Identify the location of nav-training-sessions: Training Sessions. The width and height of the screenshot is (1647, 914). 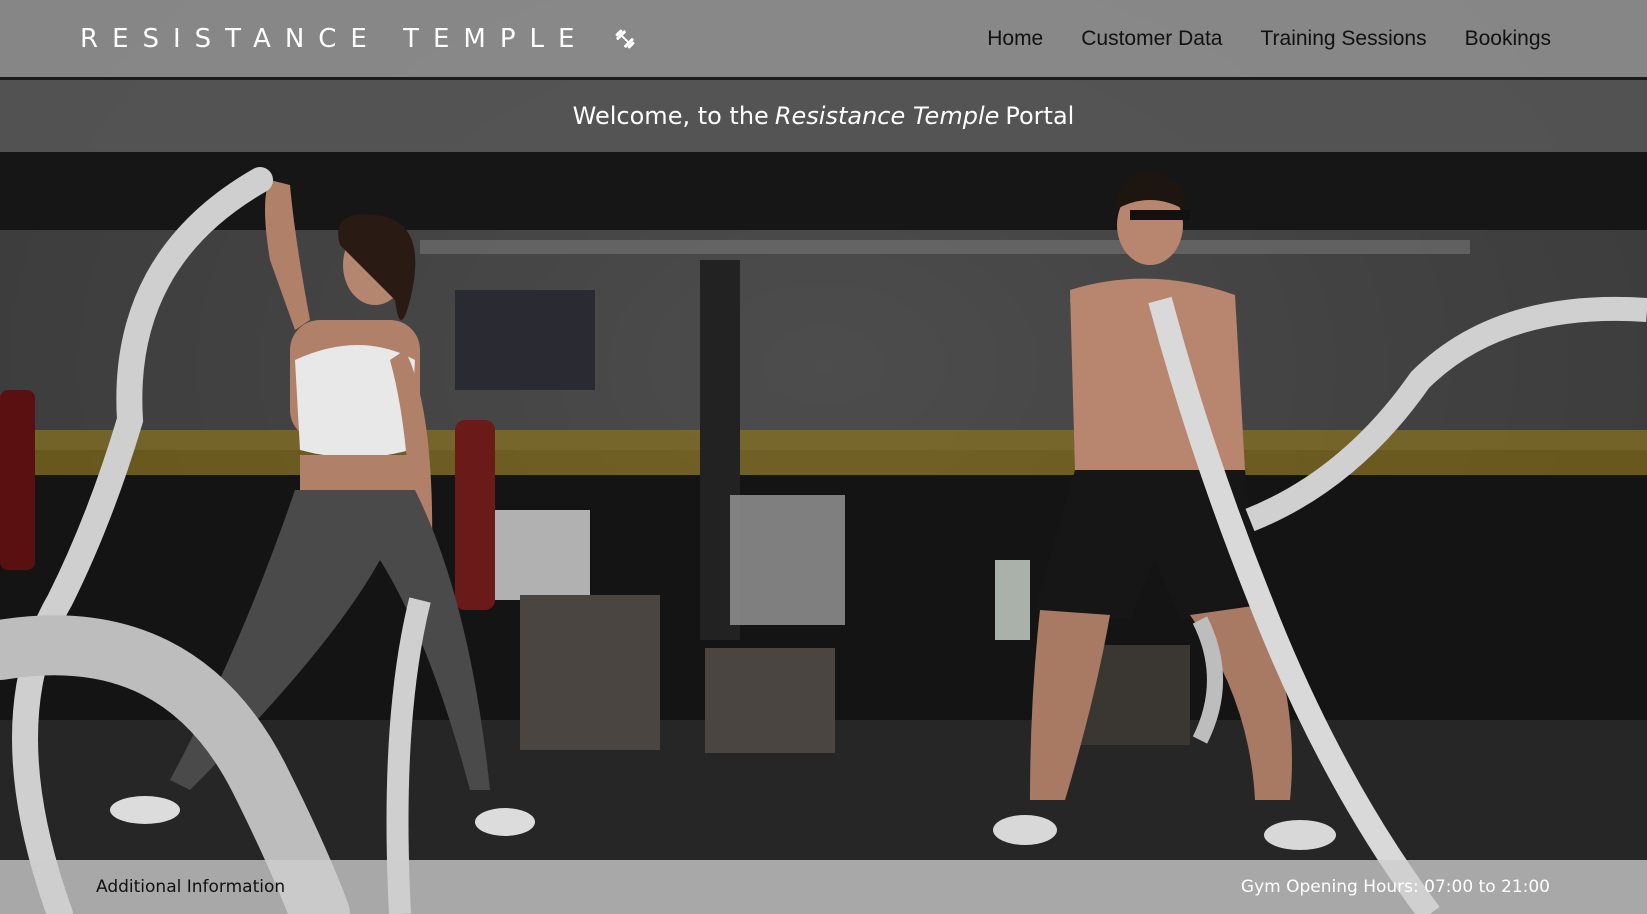
(1343, 39).